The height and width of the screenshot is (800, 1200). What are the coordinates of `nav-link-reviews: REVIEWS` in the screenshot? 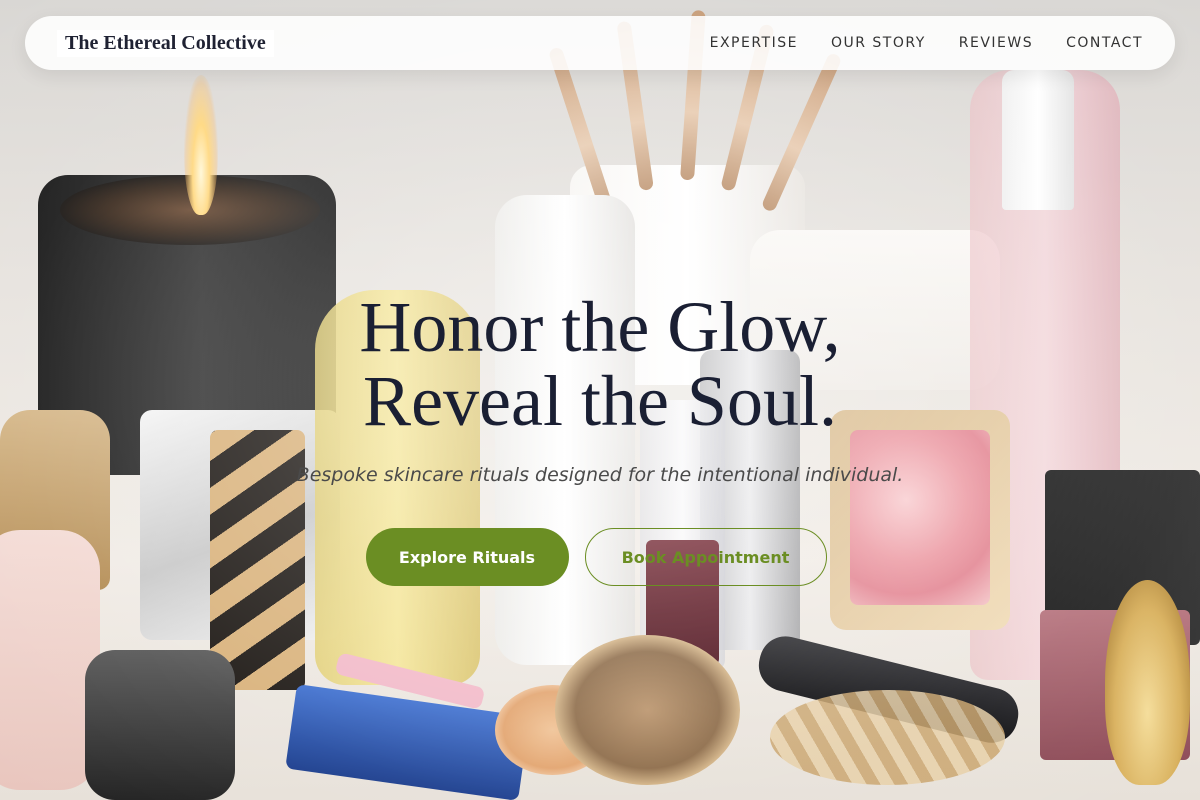 It's located at (996, 43).